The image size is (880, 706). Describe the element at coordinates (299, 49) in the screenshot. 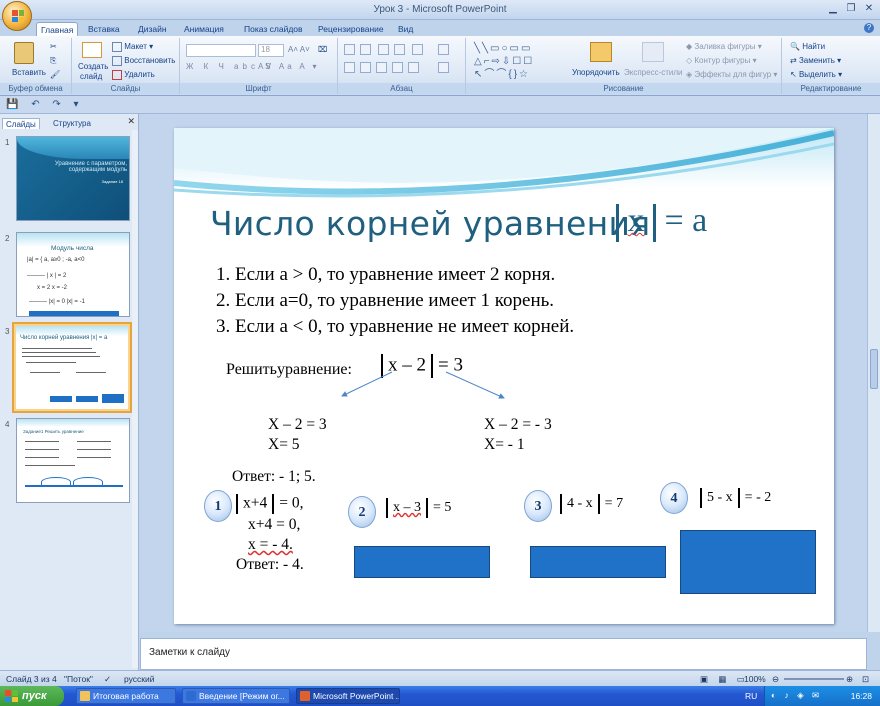

I see `grow-font-icon: A˄ A˅` at that location.